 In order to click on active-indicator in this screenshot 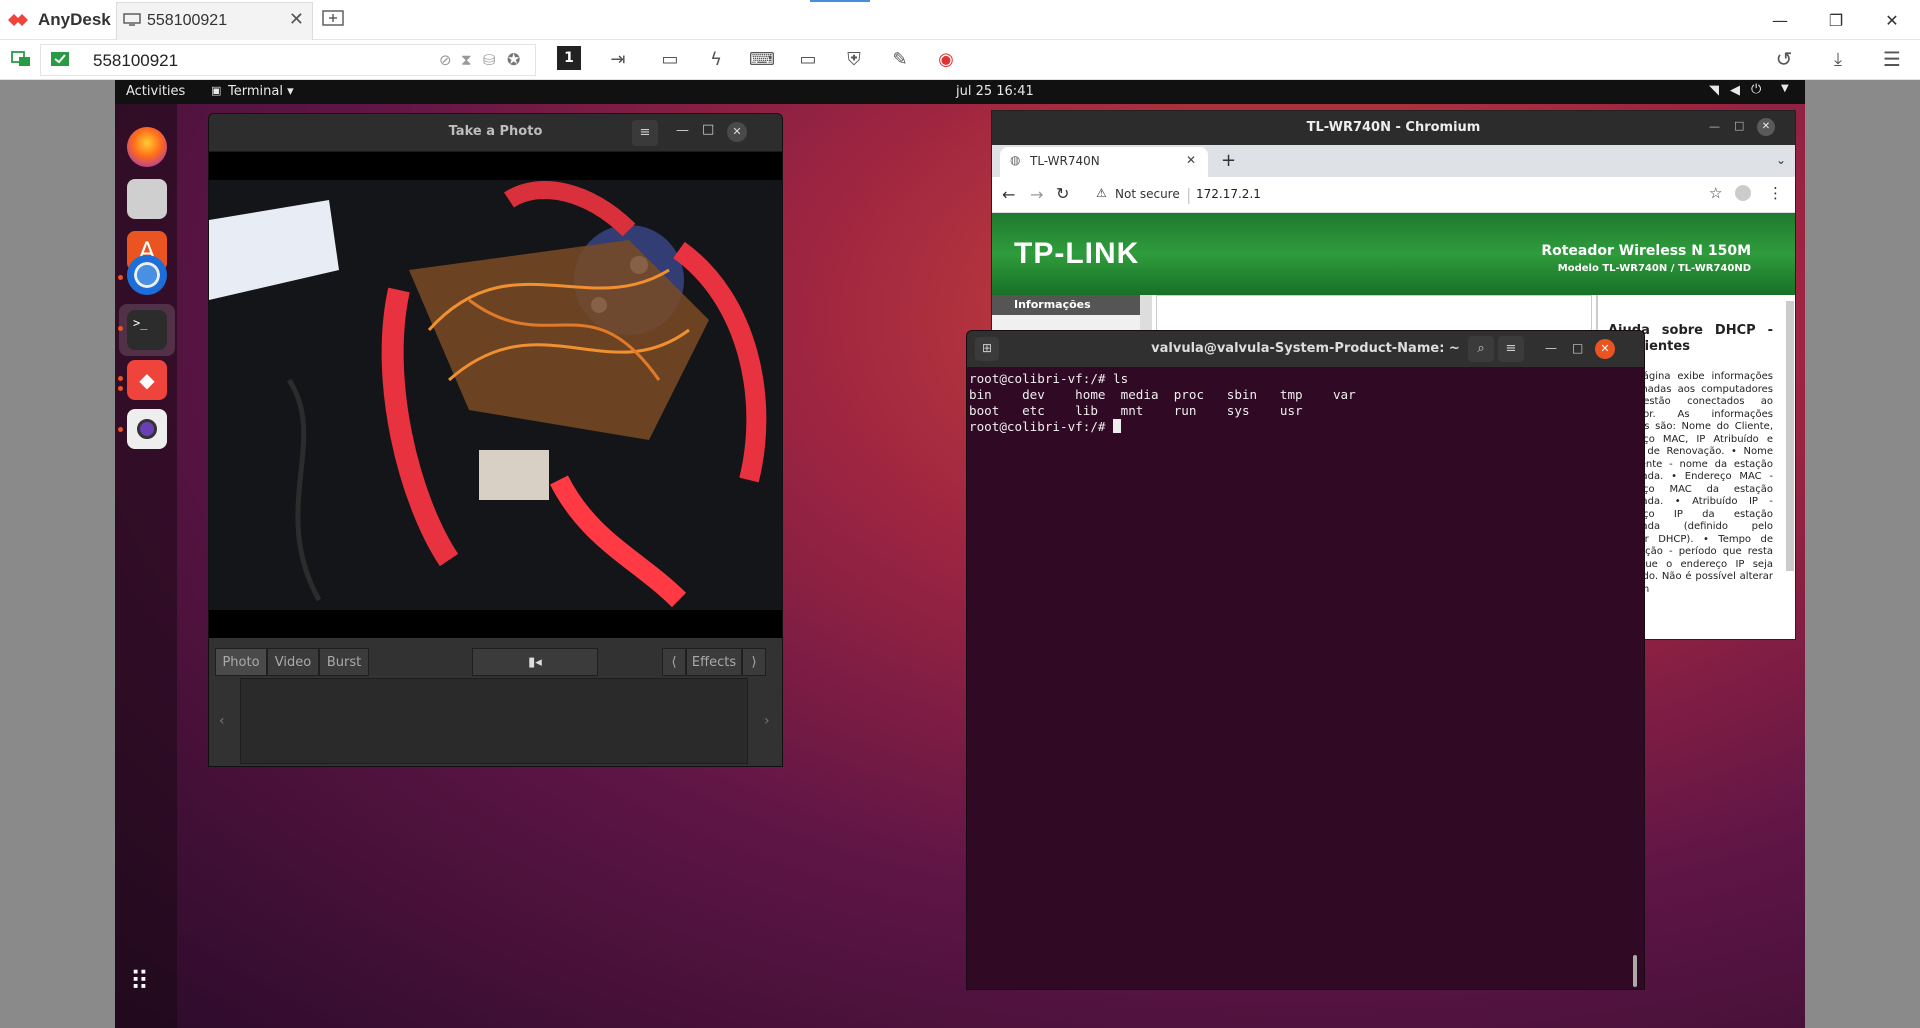, I will do `click(840, 1)`.